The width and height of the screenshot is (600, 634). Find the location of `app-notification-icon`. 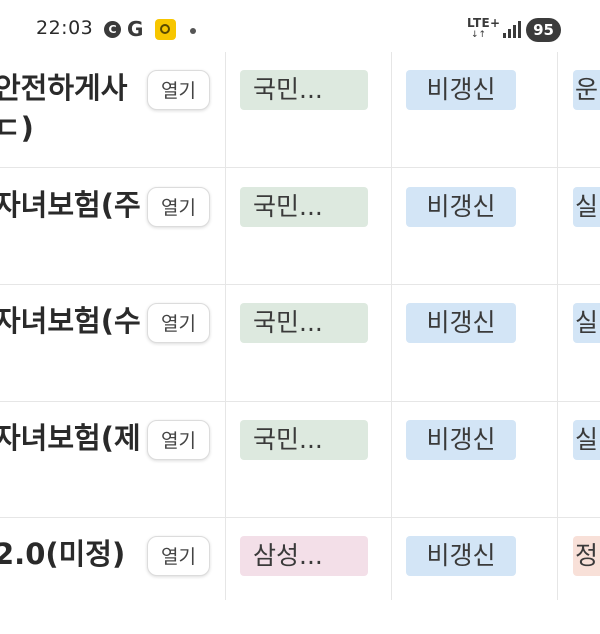

app-notification-icon is located at coordinates (165, 29).